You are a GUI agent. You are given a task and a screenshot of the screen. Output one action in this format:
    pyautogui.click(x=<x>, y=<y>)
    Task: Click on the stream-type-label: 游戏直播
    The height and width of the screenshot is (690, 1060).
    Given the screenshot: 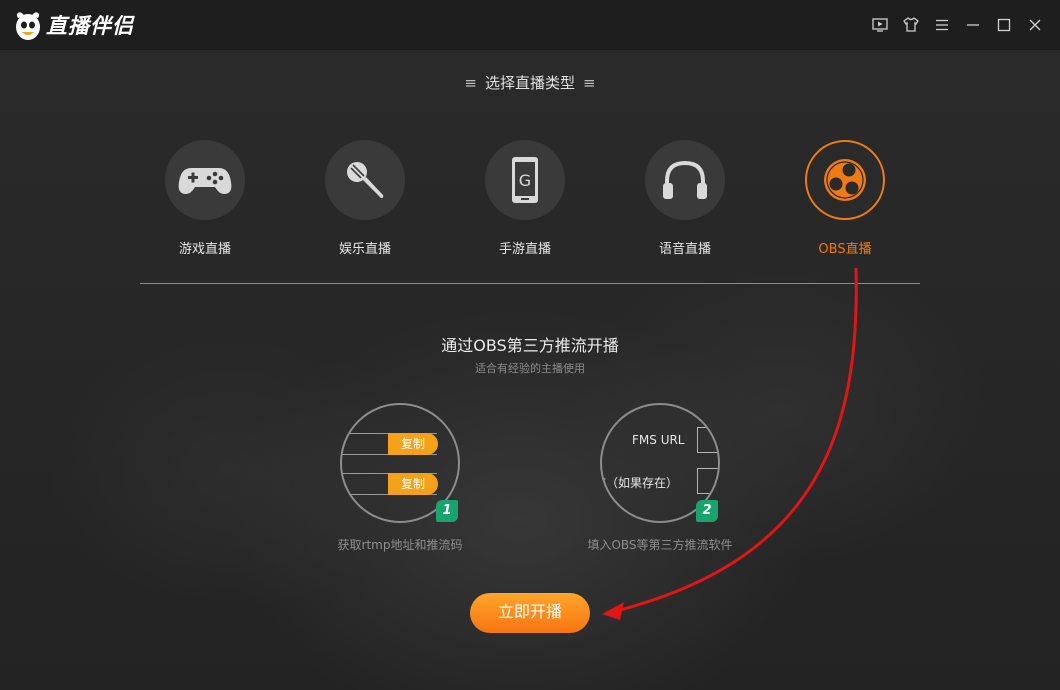 What is the action you would take?
    pyautogui.click(x=204, y=249)
    